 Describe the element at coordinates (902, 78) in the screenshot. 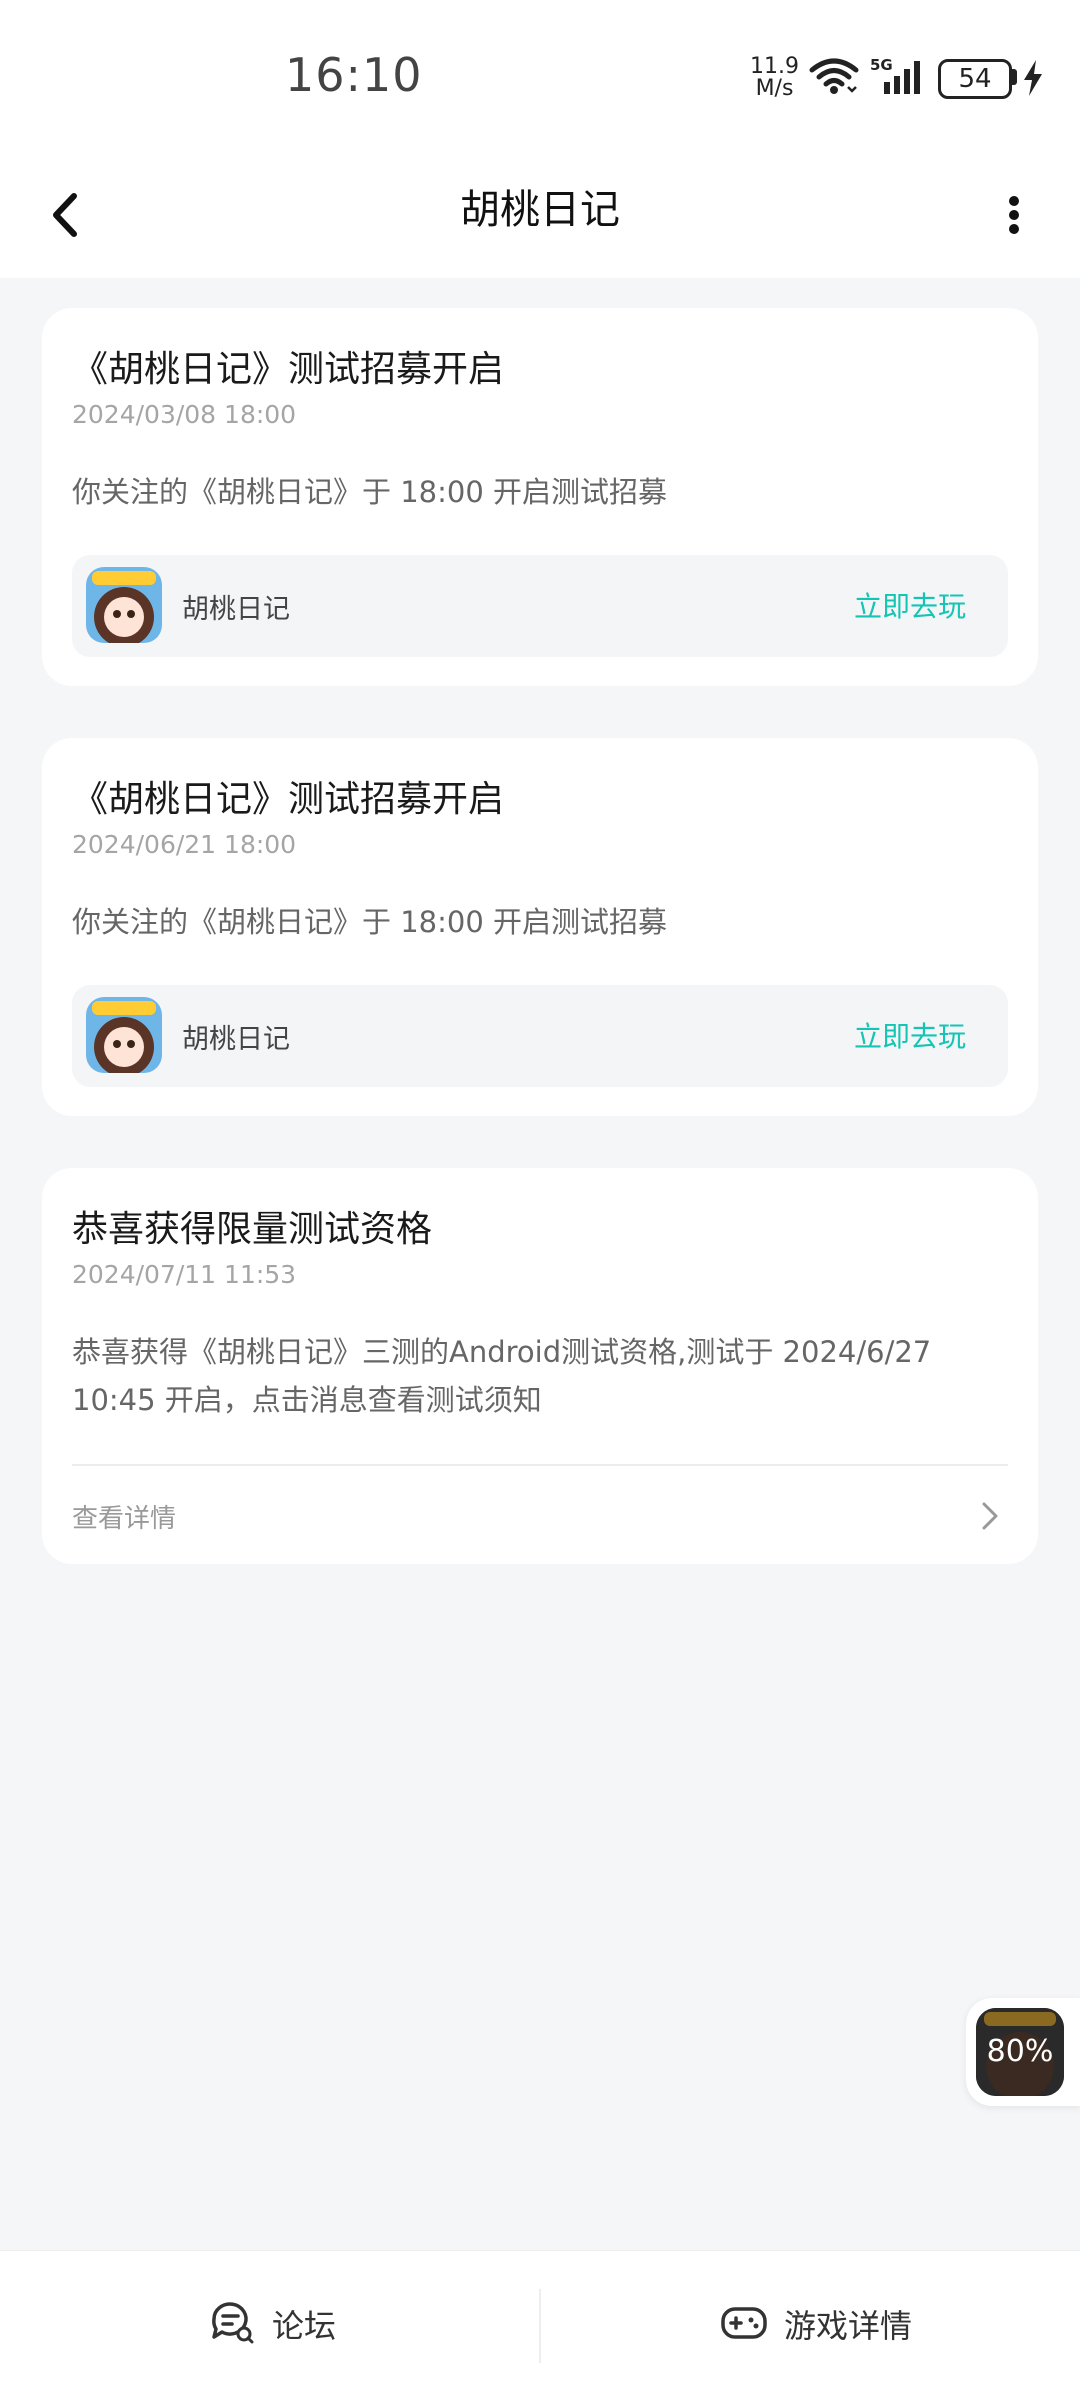

I see `cell-signal-icon: 5G` at that location.